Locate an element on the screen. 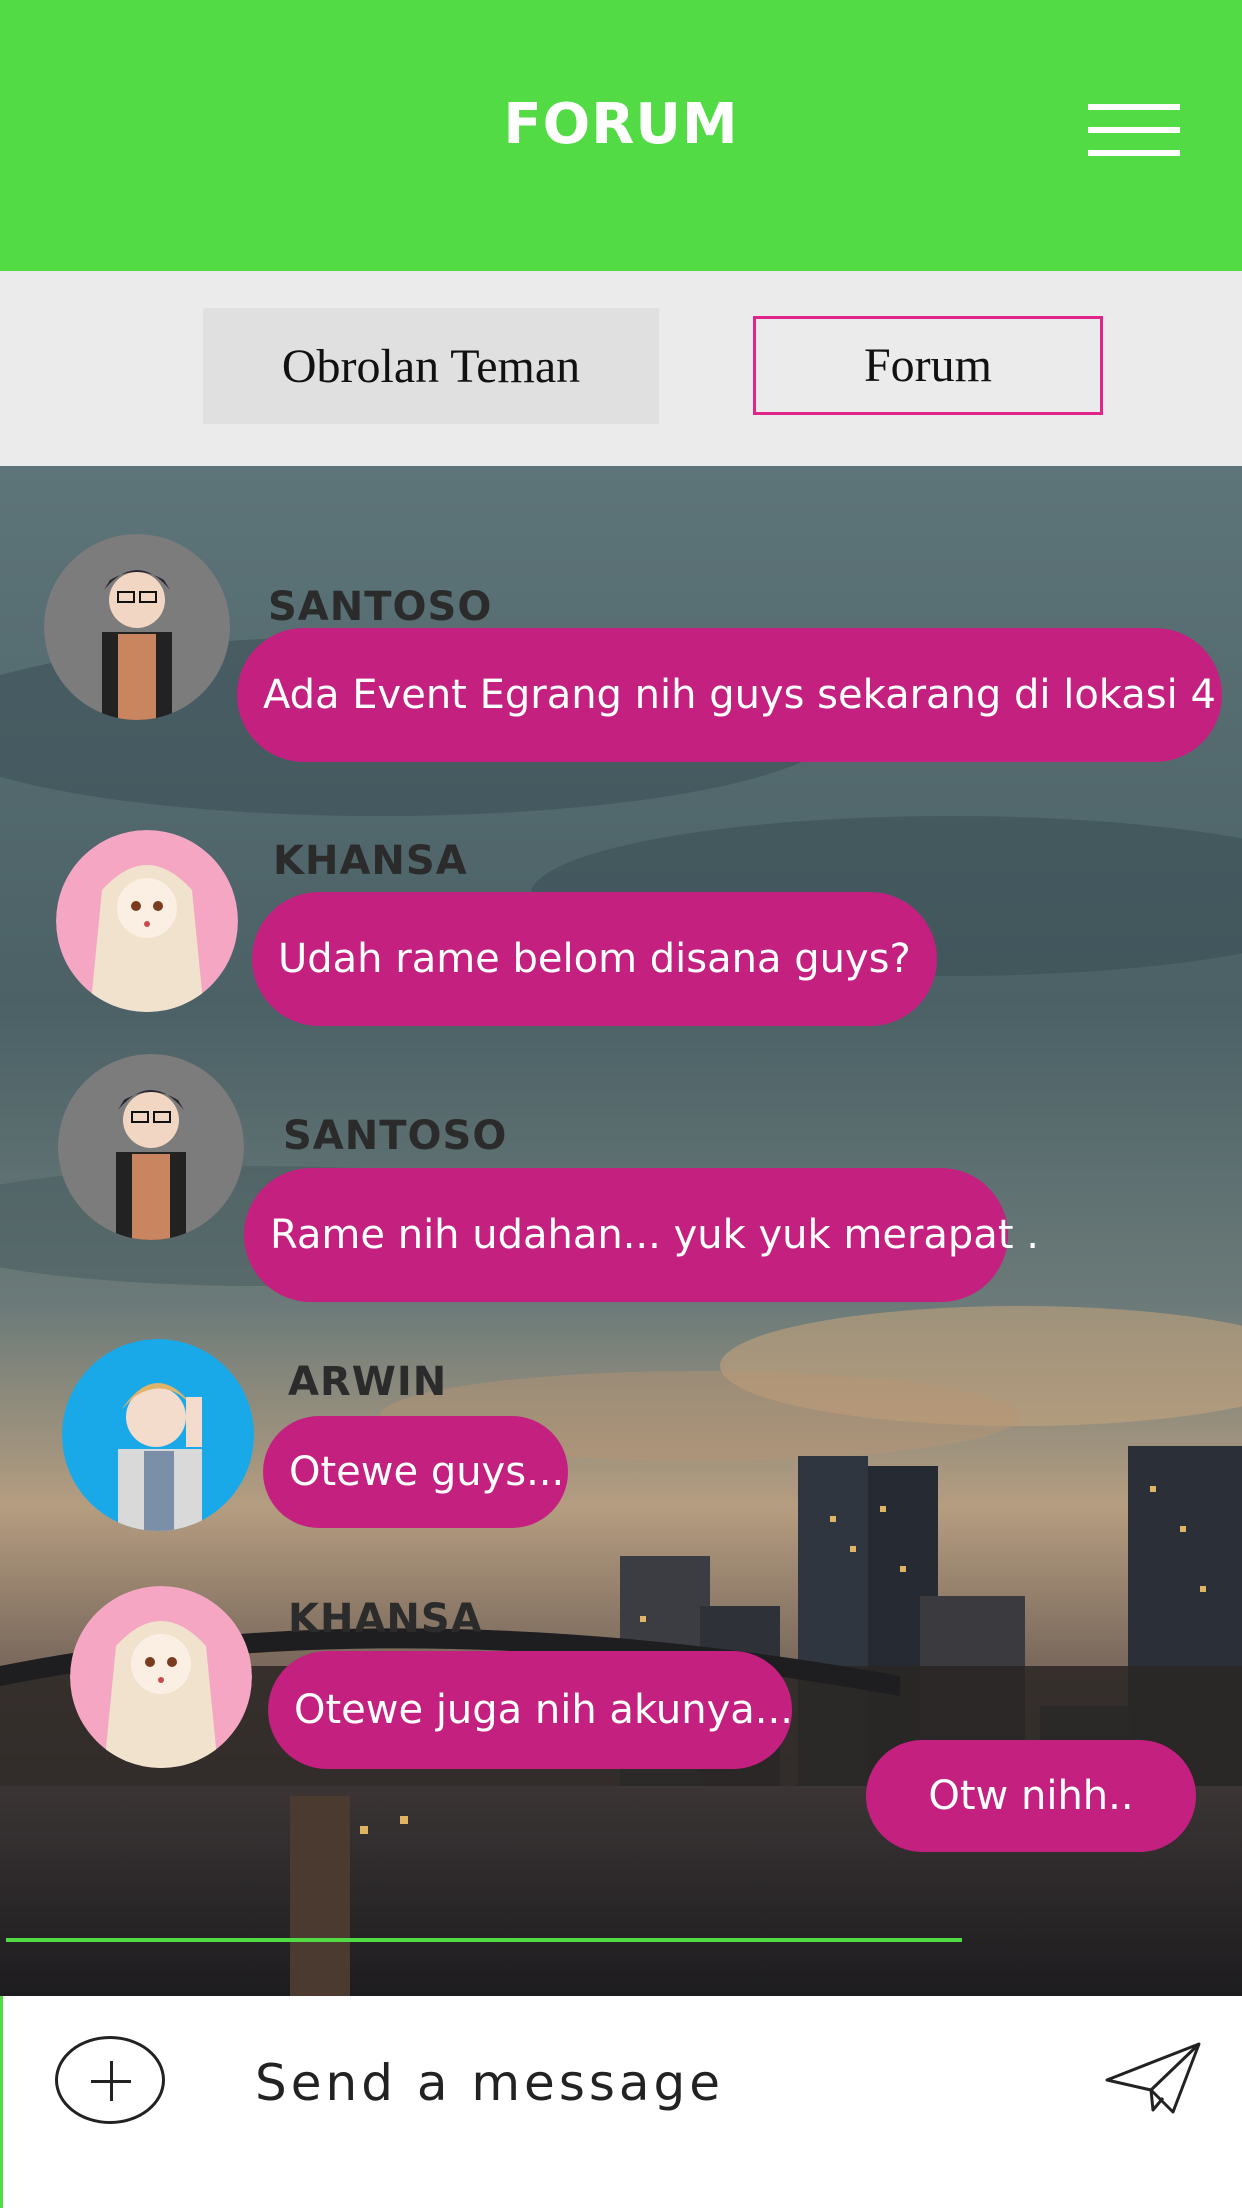 This screenshot has height=2208, width=1242. page-title: FORUM is located at coordinates (621, 124).